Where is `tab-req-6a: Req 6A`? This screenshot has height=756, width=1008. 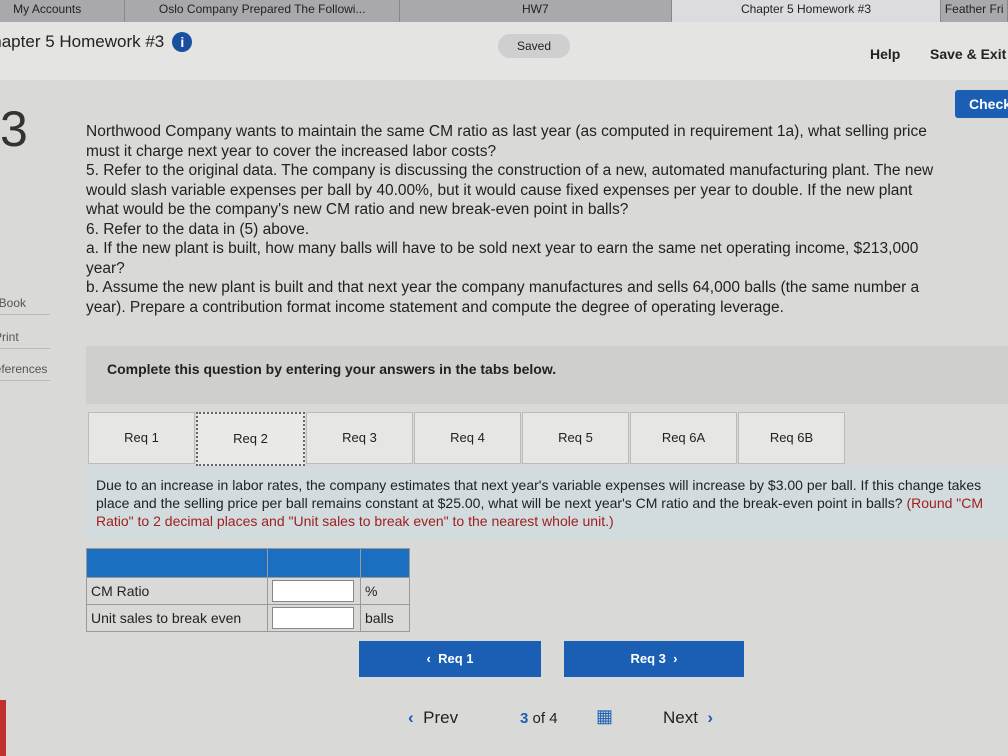 tab-req-6a: Req 6A is located at coordinates (683, 438).